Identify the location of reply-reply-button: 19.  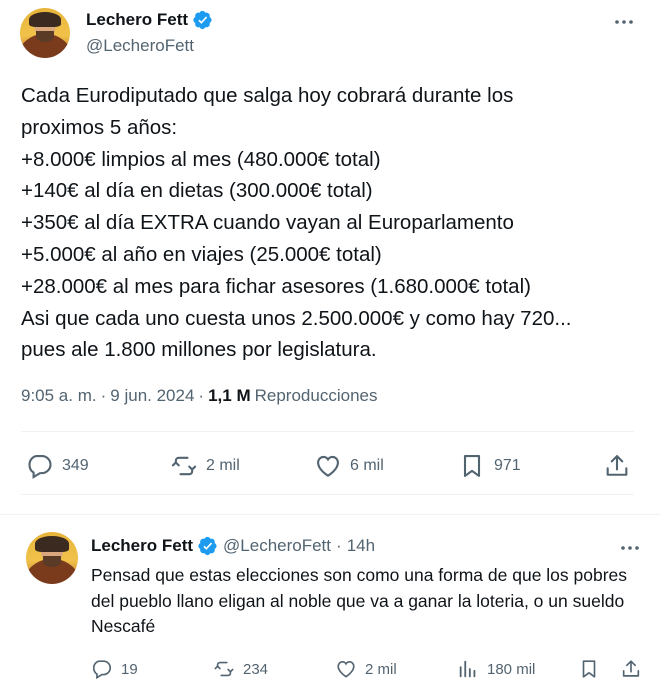
(114, 669).